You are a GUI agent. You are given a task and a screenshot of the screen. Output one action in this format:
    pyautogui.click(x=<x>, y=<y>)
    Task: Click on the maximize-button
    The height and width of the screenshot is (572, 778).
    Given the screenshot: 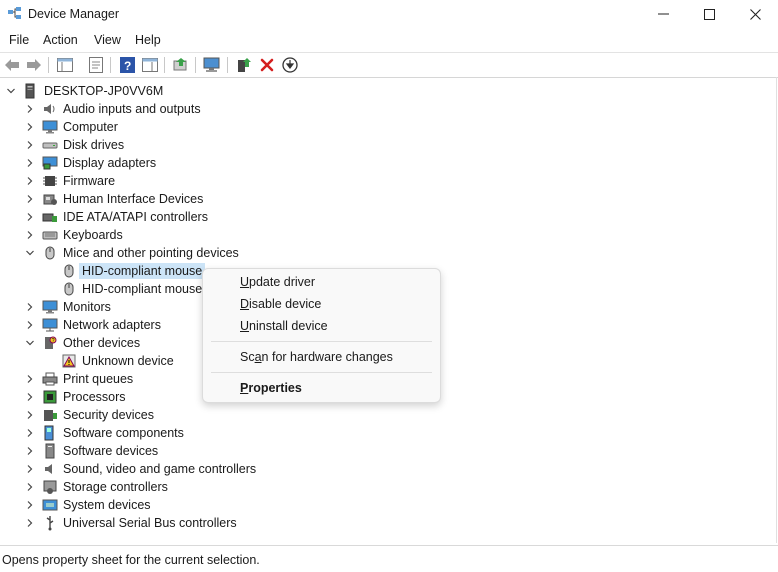 What is the action you would take?
    pyautogui.click(x=709, y=14)
    